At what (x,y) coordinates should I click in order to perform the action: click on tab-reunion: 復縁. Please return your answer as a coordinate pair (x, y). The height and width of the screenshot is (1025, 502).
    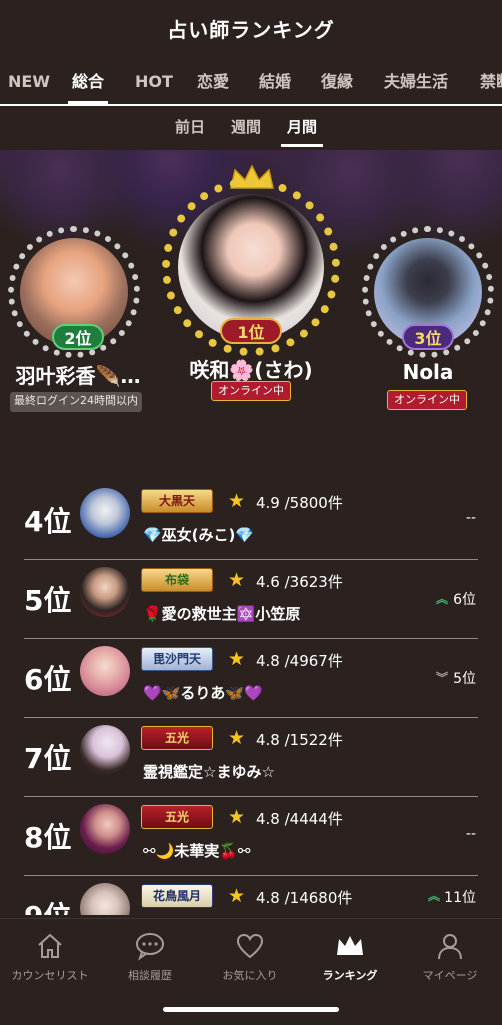
    Looking at the image, I should click on (337, 82).